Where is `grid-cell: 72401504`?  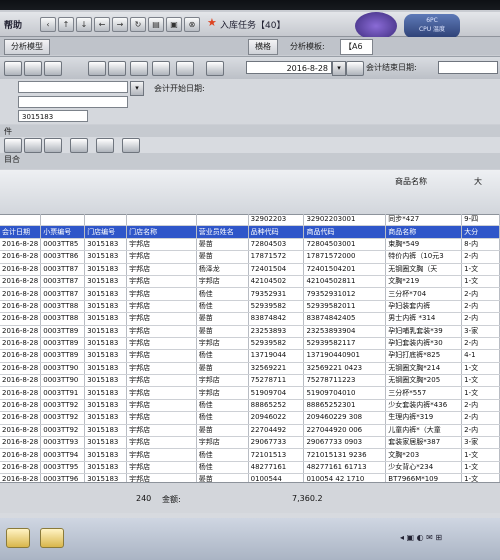
grid-cell: 72401504 is located at coordinates (276, 269).